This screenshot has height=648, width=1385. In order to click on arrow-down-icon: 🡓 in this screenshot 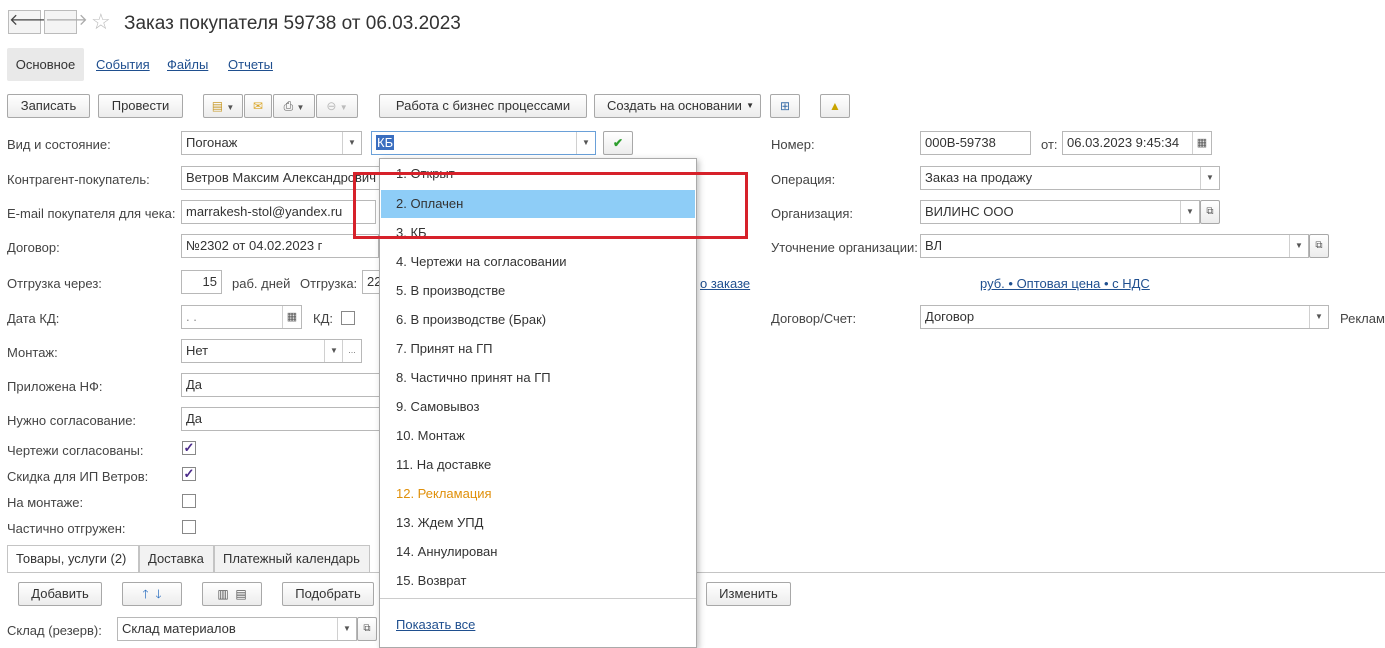, I will do `click(158, 594)`.